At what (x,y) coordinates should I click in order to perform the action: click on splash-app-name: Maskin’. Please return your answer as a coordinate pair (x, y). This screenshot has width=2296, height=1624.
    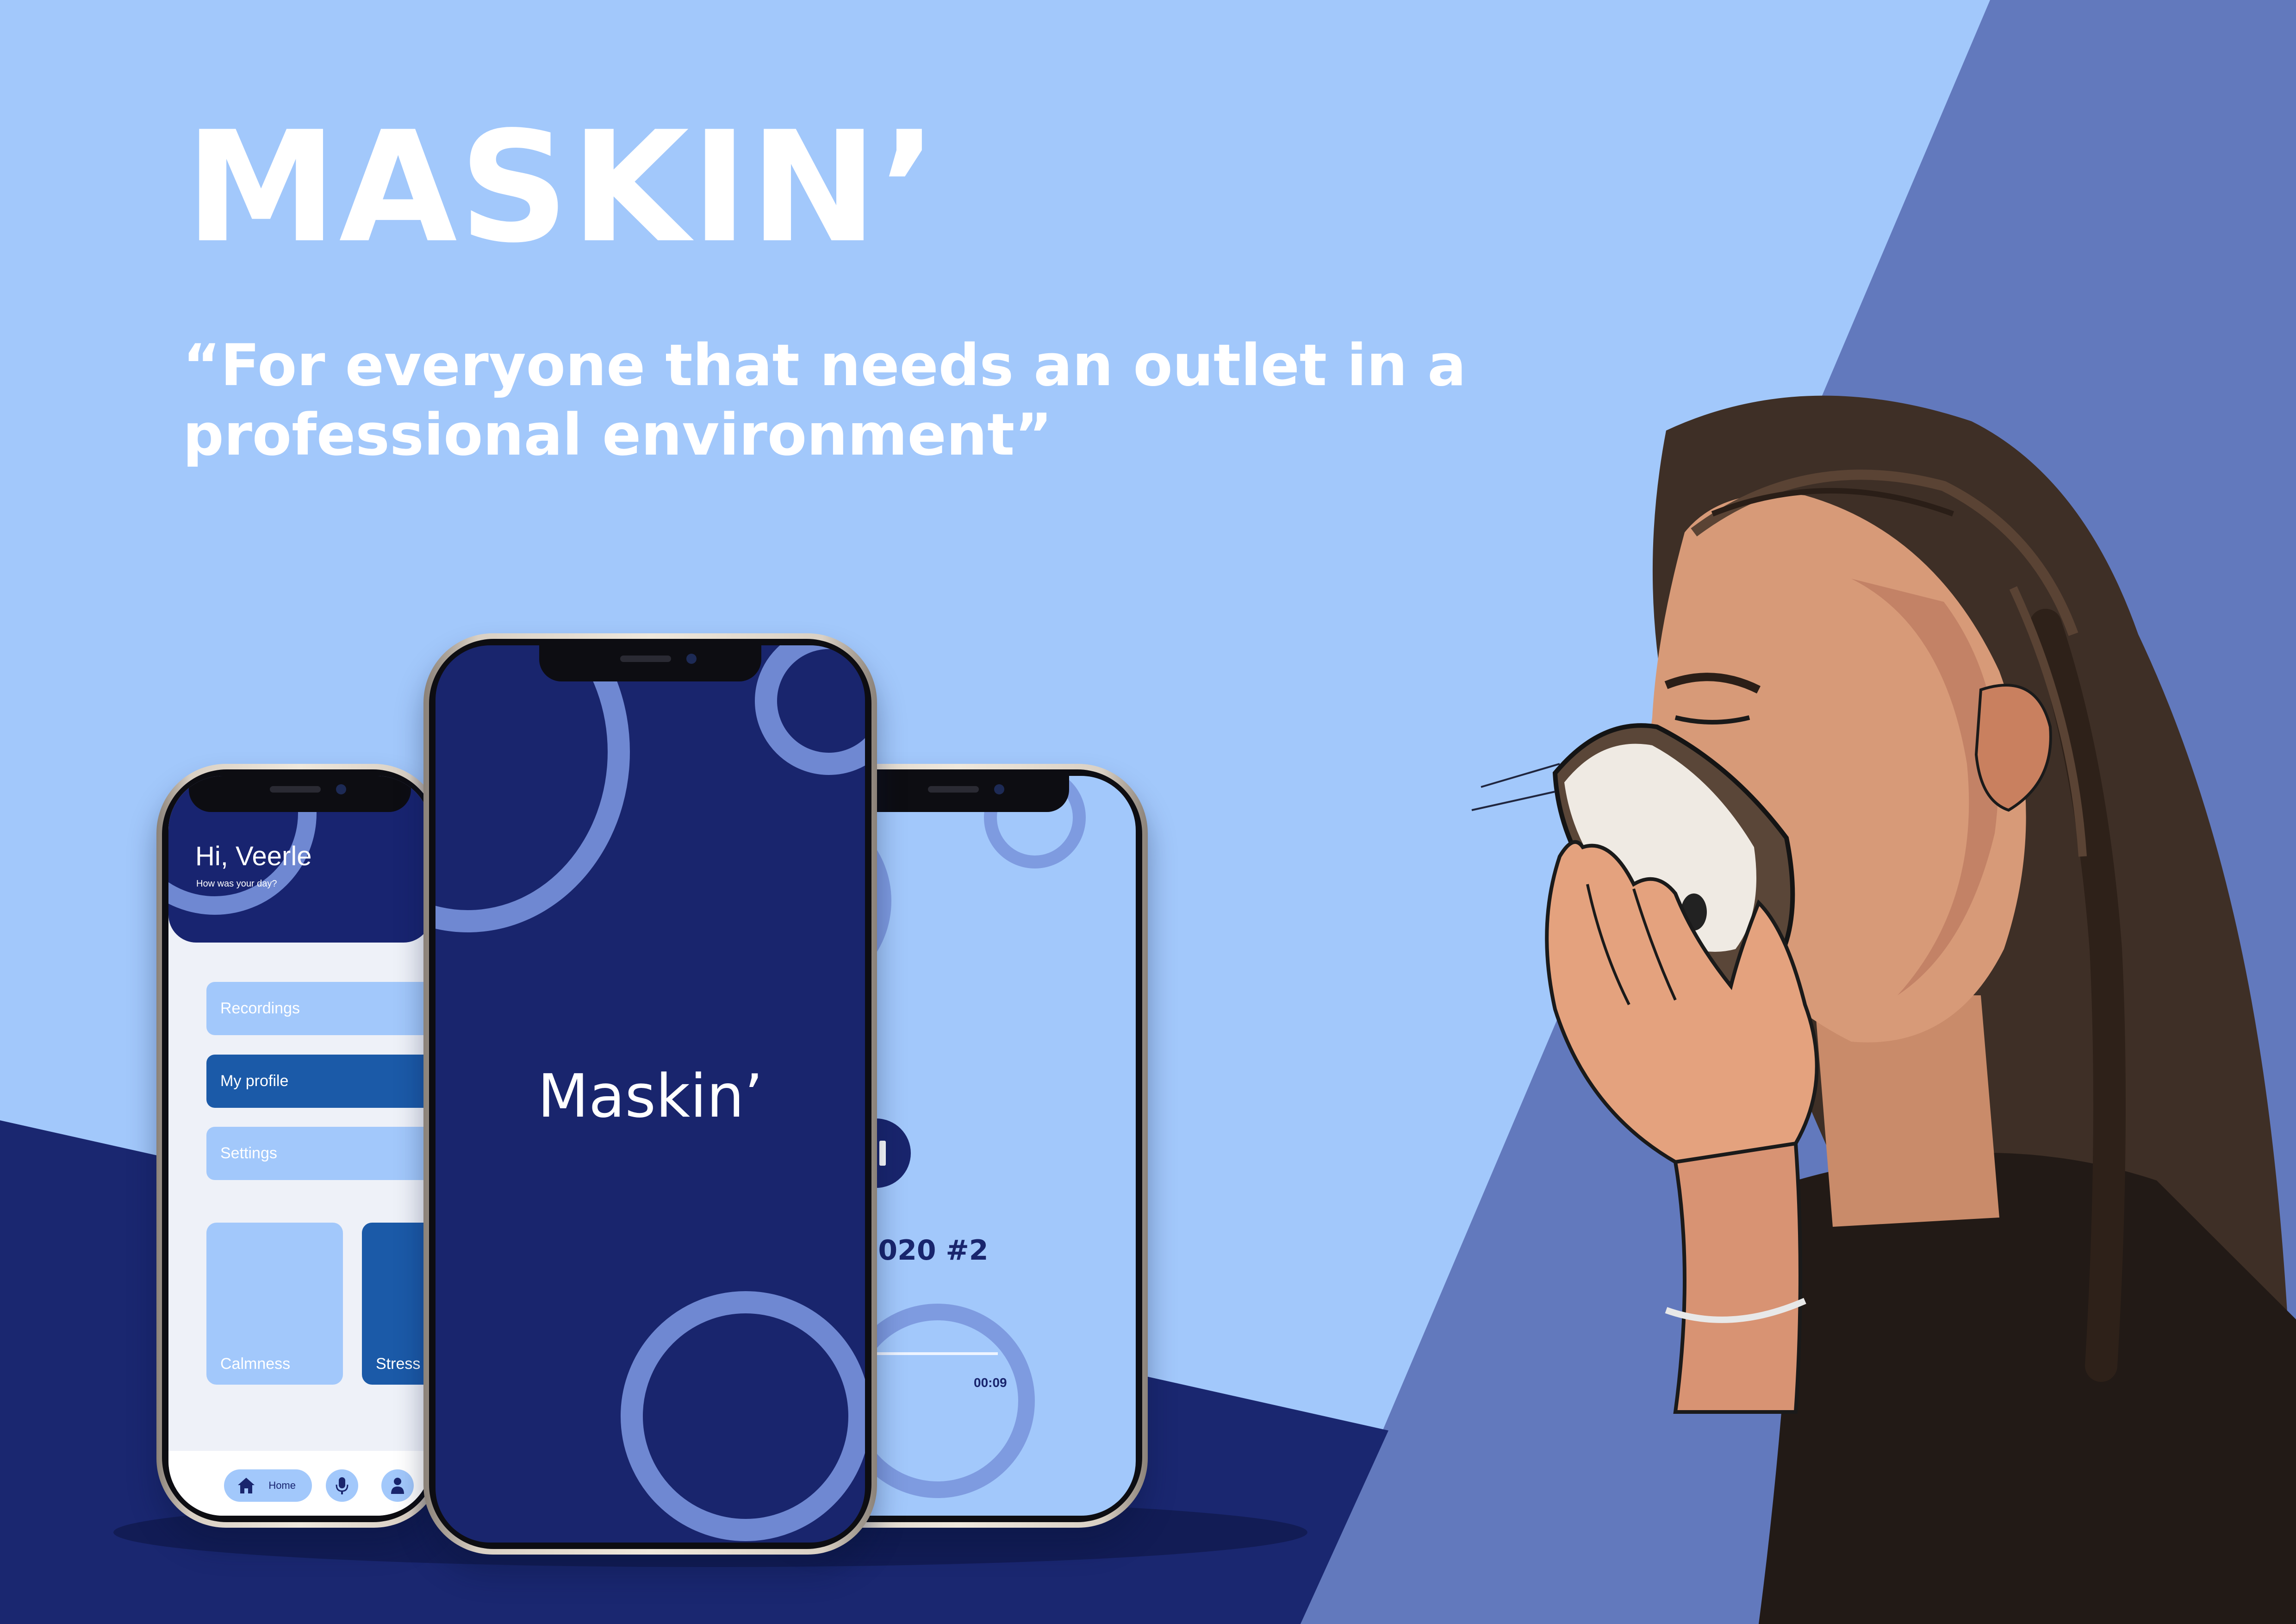
    Looking at the image, I should click on (650, 1096).